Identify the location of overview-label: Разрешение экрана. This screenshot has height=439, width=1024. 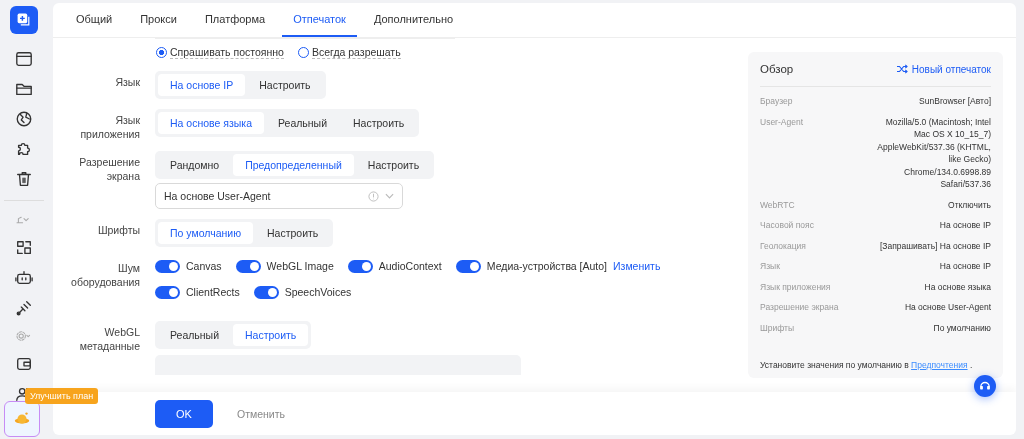
(799, 307).